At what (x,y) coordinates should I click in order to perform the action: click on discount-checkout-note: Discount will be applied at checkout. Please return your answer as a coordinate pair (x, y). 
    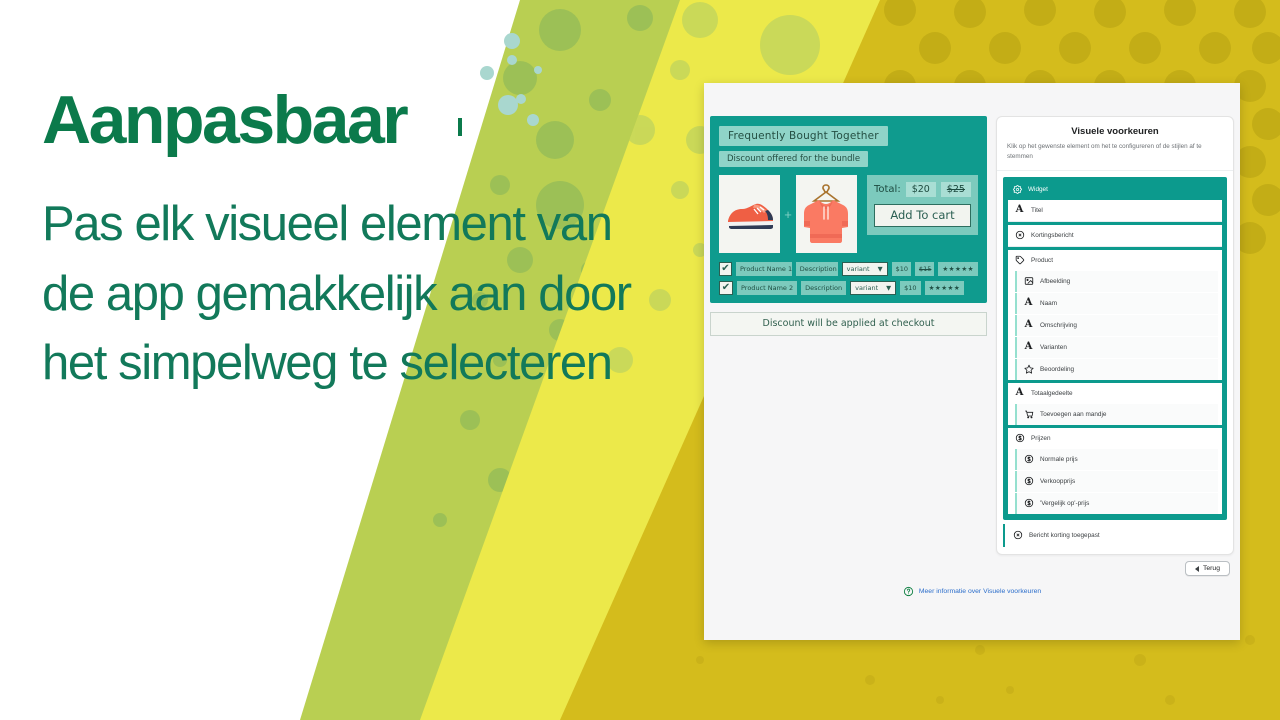
    Looking at the image, I should click on (848, 324).